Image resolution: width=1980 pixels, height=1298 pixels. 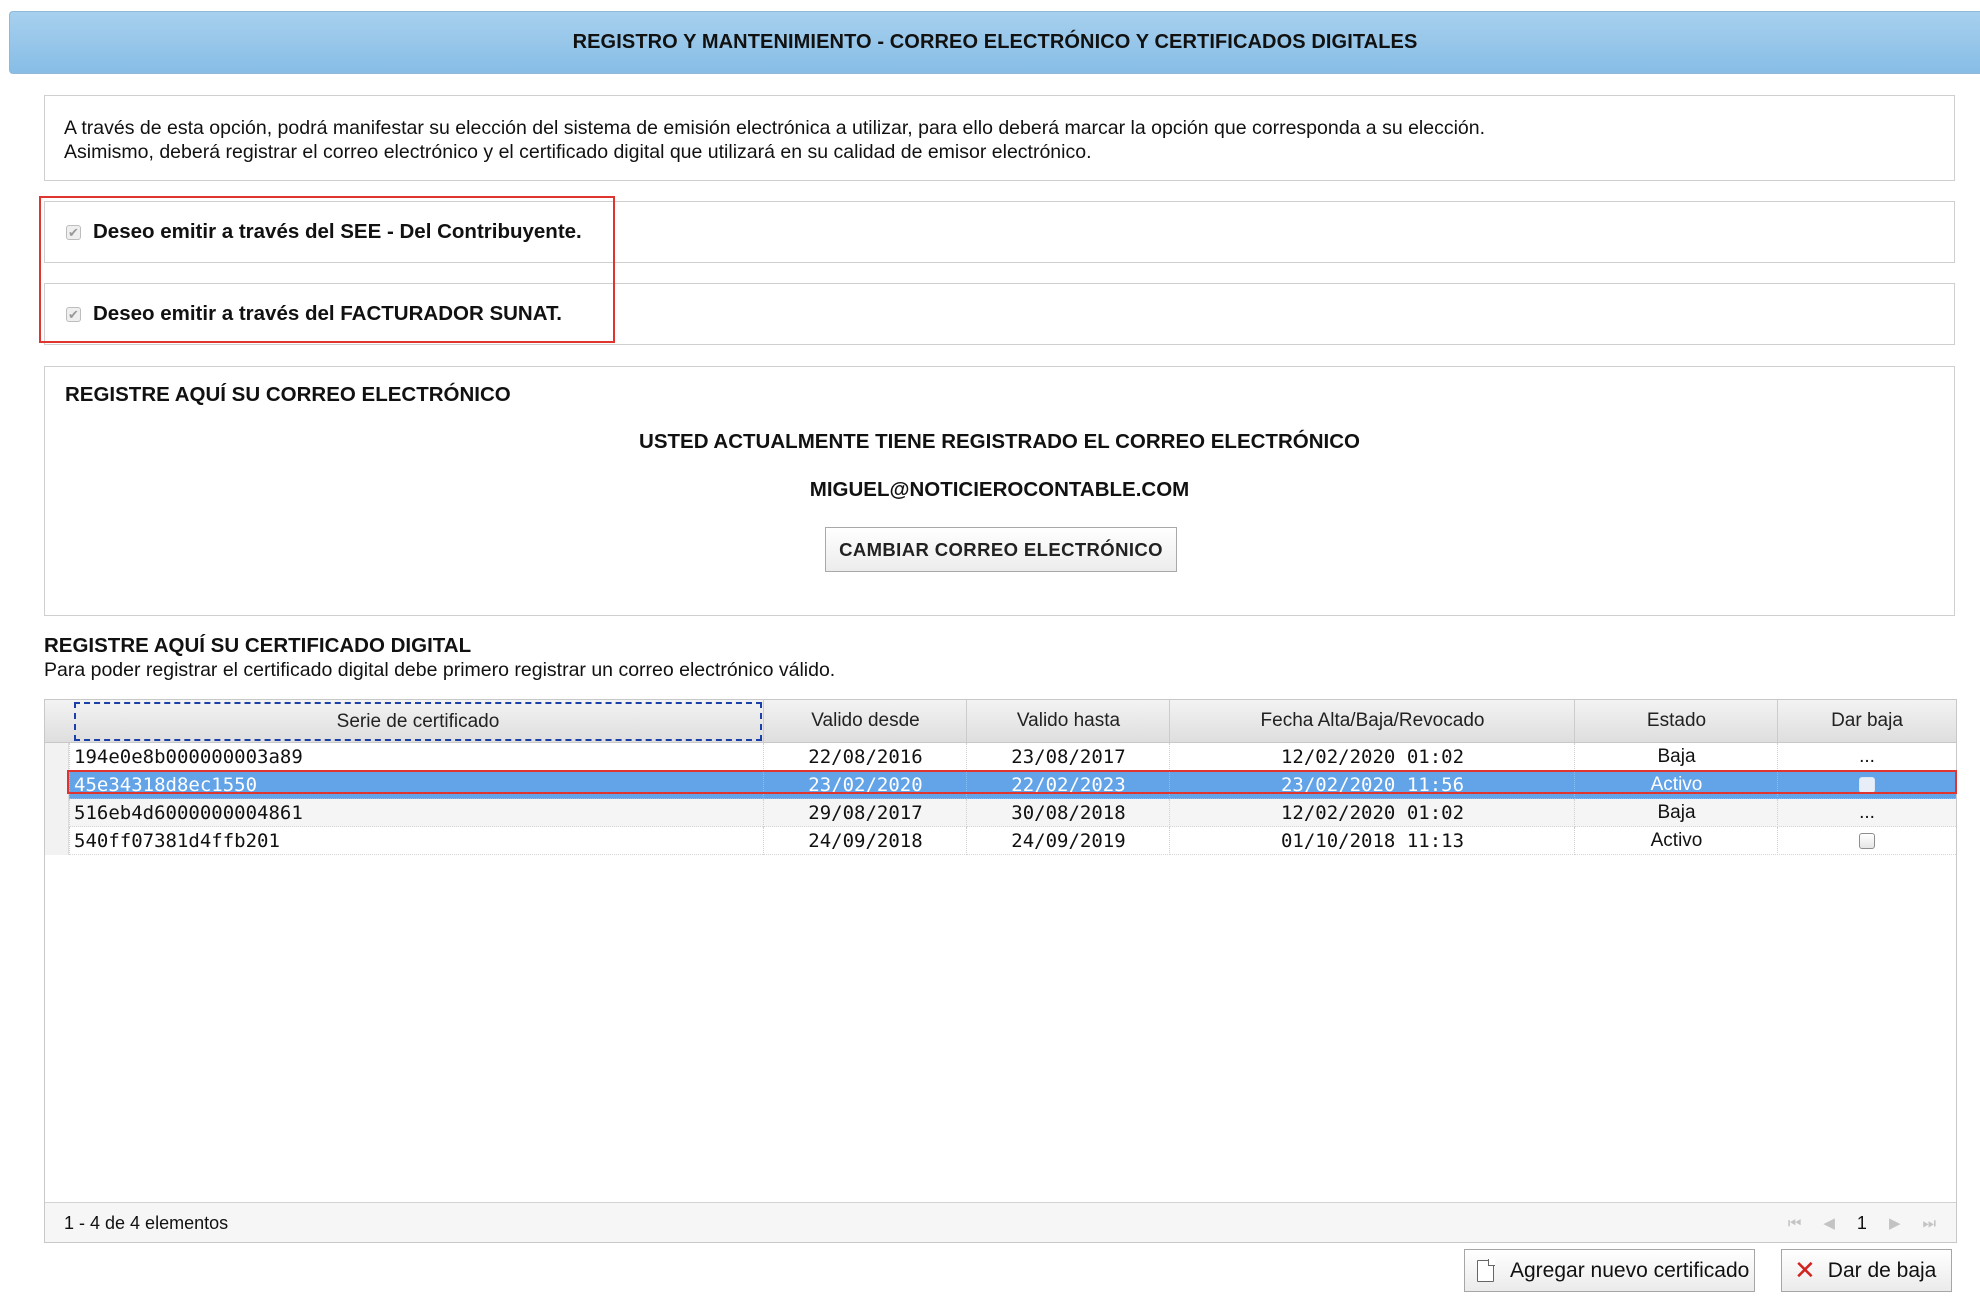 What do you see at coordinates (1068, 785) in the screenshot?
I see `cell-hasta: 22/02/2023` at bounding box center [1068, 785].